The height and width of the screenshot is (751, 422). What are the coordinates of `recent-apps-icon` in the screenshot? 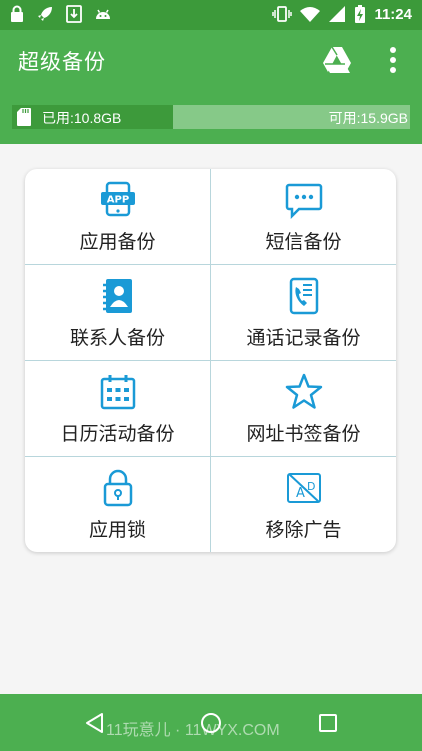 It's located at (328, 723).